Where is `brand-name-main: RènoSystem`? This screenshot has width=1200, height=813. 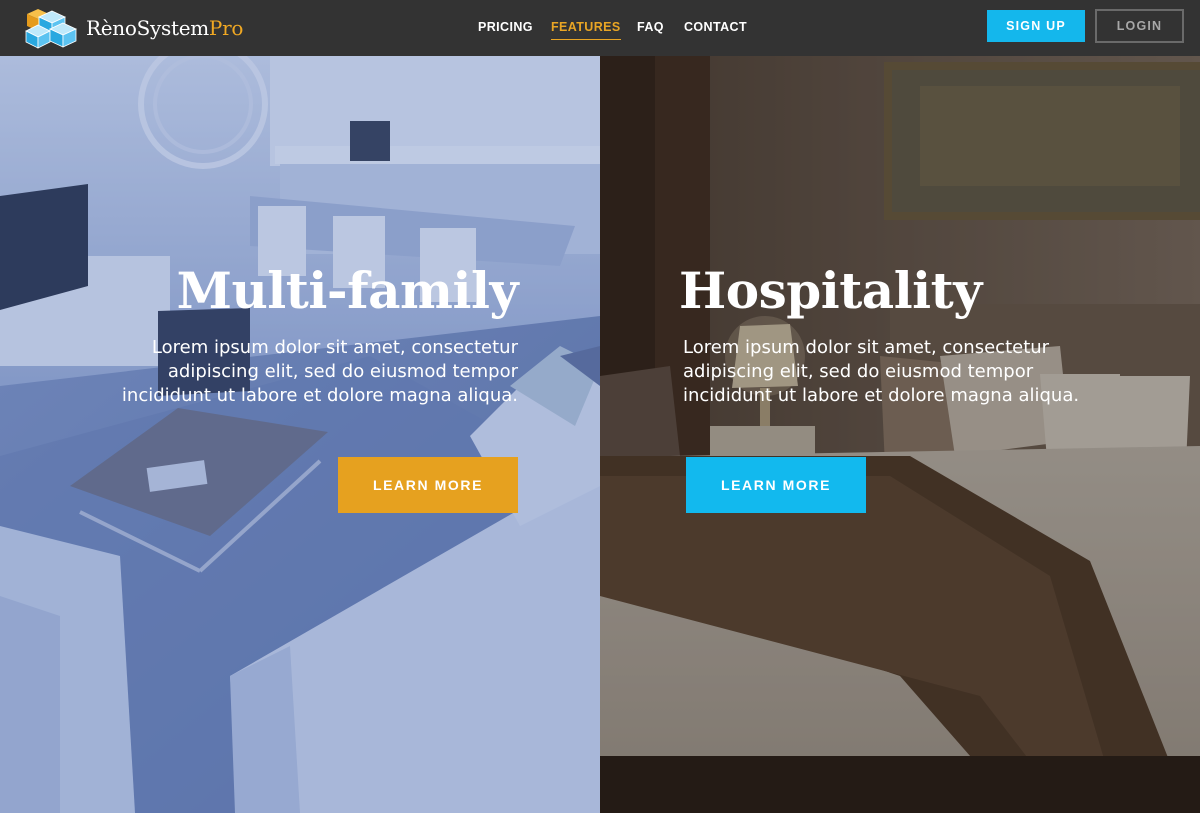
brand-name-main: RènoSystem is located at coordinates (147, 28).